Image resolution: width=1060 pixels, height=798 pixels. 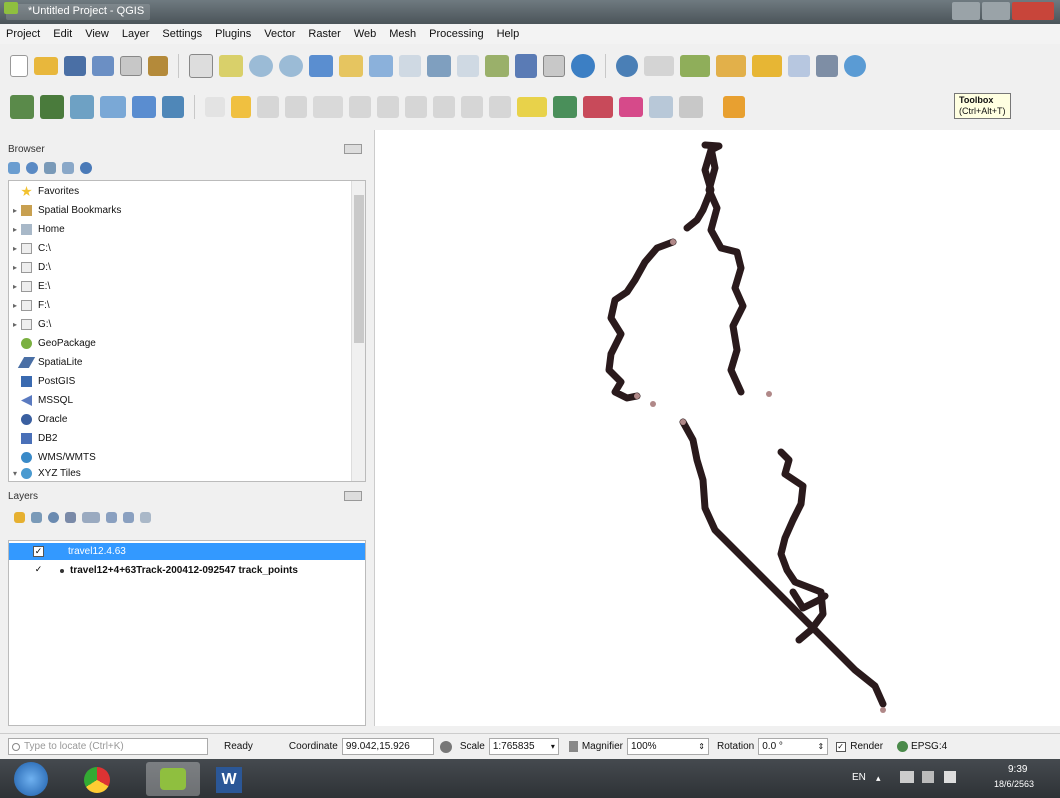 I want to click on tray-up-arrow-icon: ▴, so click(x=878, y=778).